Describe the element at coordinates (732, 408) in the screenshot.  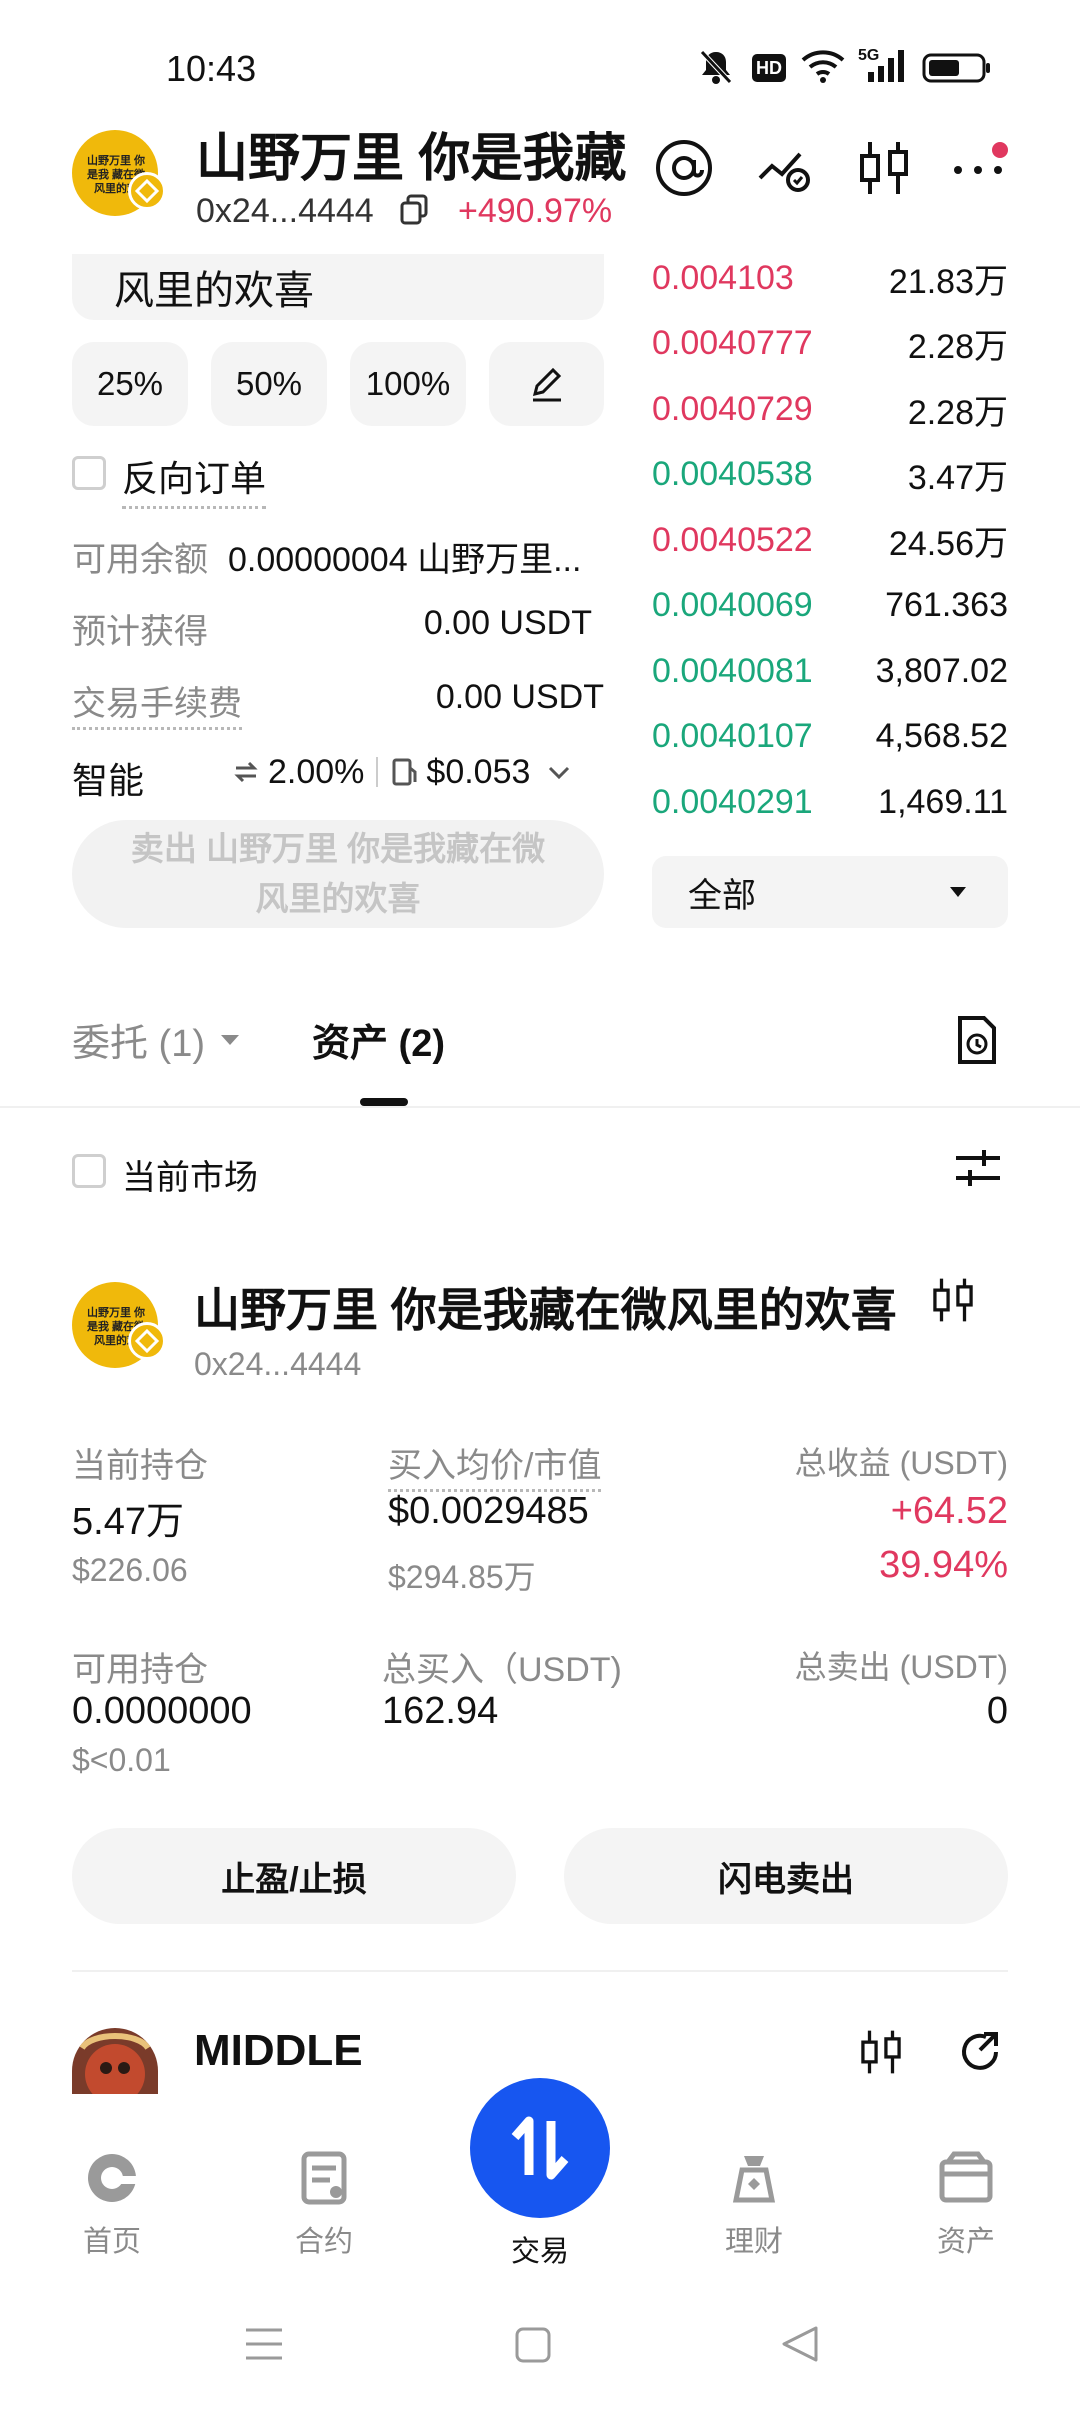
I see `orderbook-price: 0.0040729` at that location.